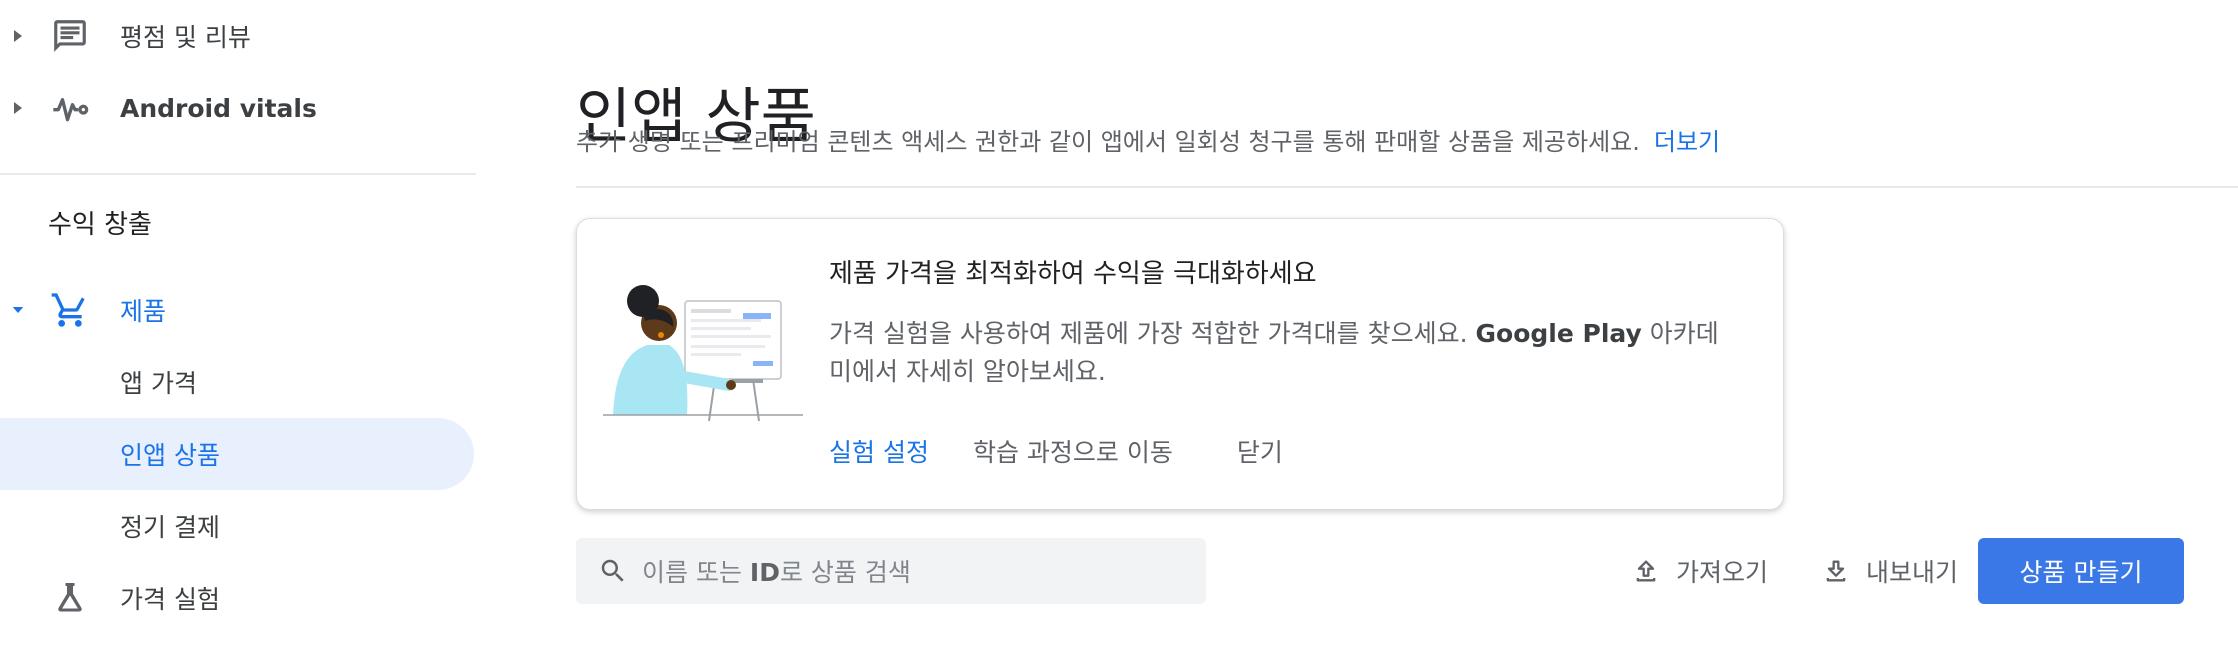 This screenshot has width=2238, height=646. Describe the element at coordinates (1407, 187) in the screenshot. I see `header-divider` at that location.